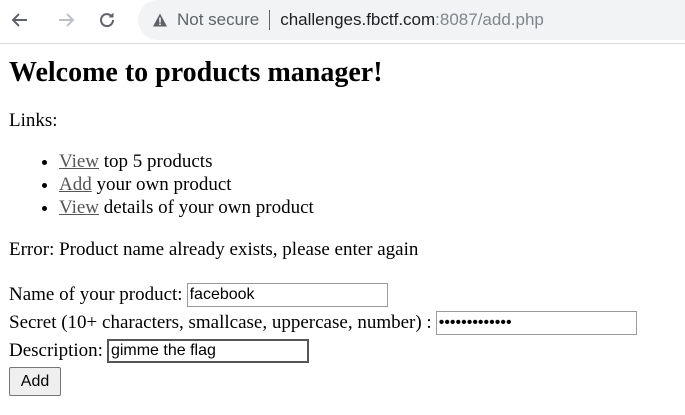  What do you see at coordinates (56, 350) in the screenshot?
I see `description-label: Description:` at bounding box center [56, 350].